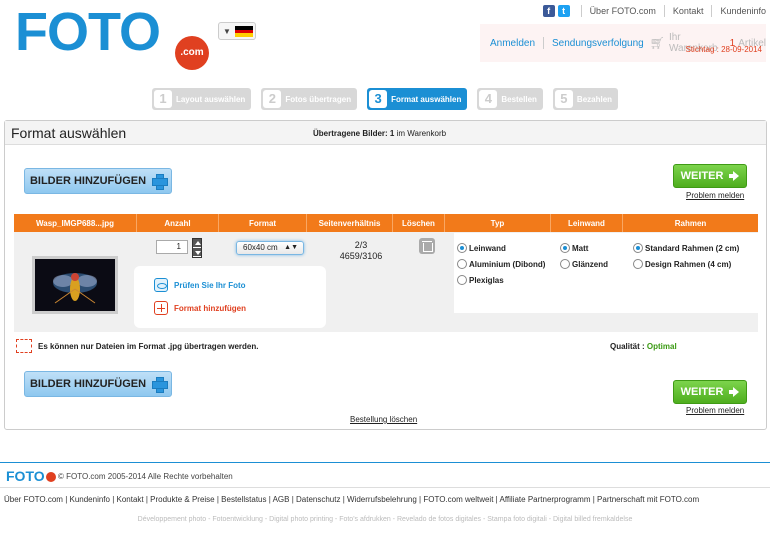 The width and height of the screenshot is (770, 541). I want to click on report-problem-link-bottom: Problem melden, so click(715, 410).